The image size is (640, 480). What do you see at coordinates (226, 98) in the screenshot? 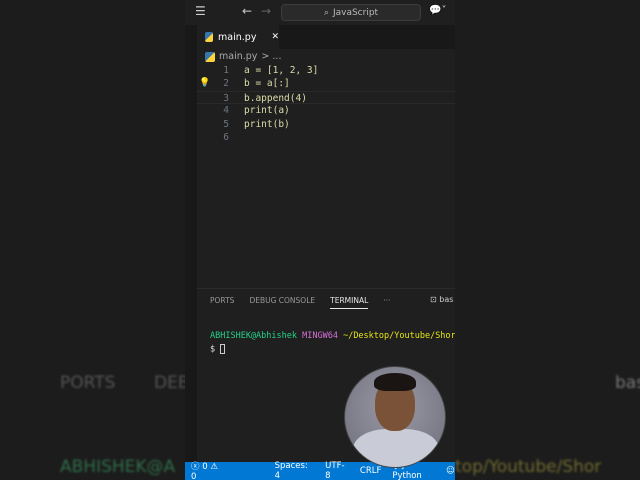
I see `line-number: 3` at bounding box center [226, 98].